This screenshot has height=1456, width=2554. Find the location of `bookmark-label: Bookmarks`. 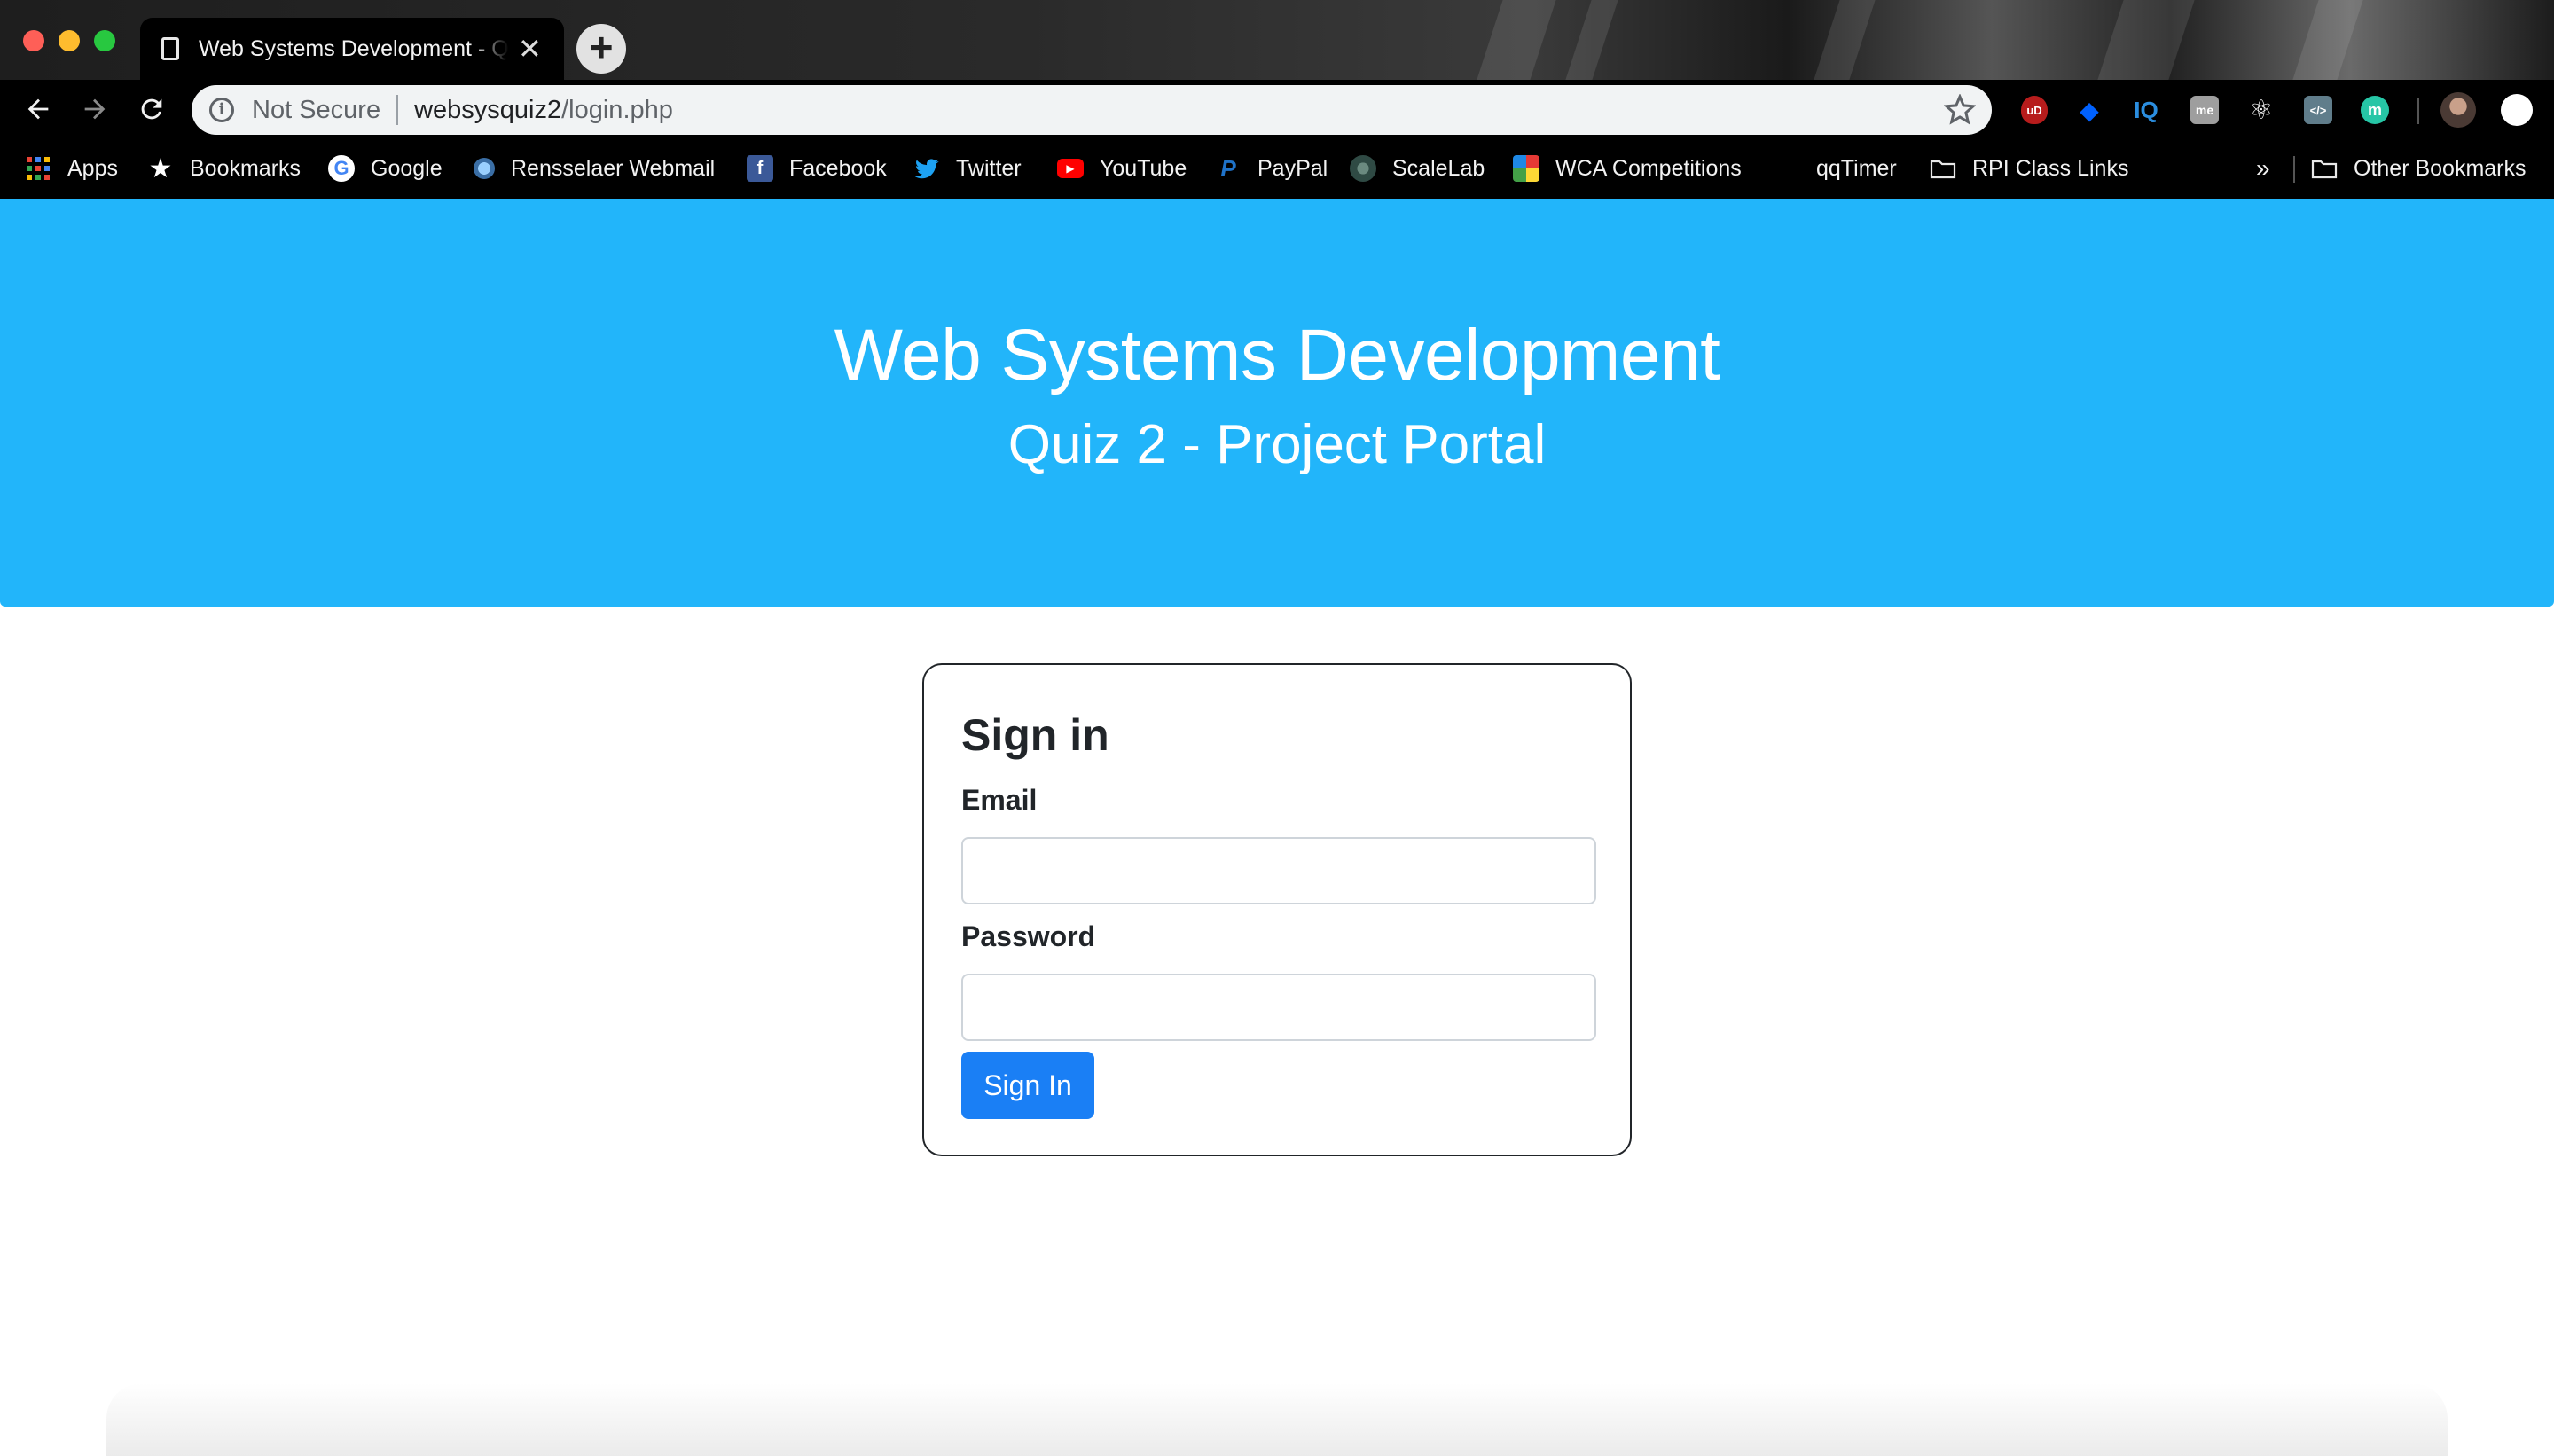

bookmark-label: Bookmarks is located at coordinates (246, 168).